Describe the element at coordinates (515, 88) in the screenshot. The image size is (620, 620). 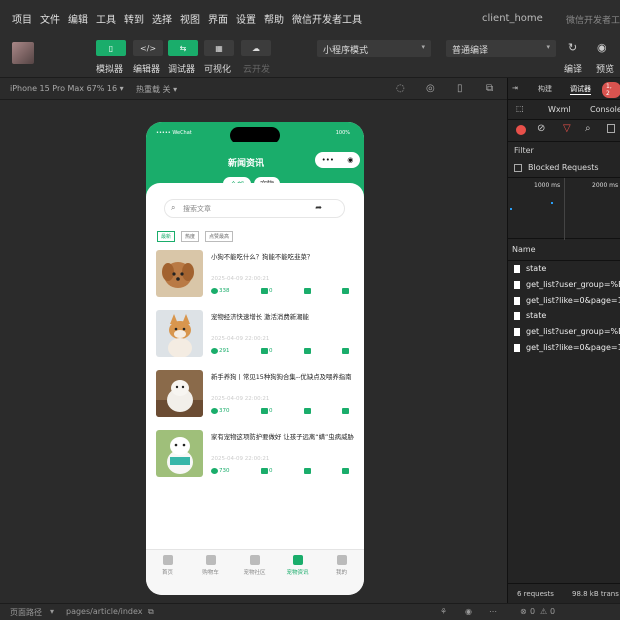
I see `expand-icon: ⇥` at that location.